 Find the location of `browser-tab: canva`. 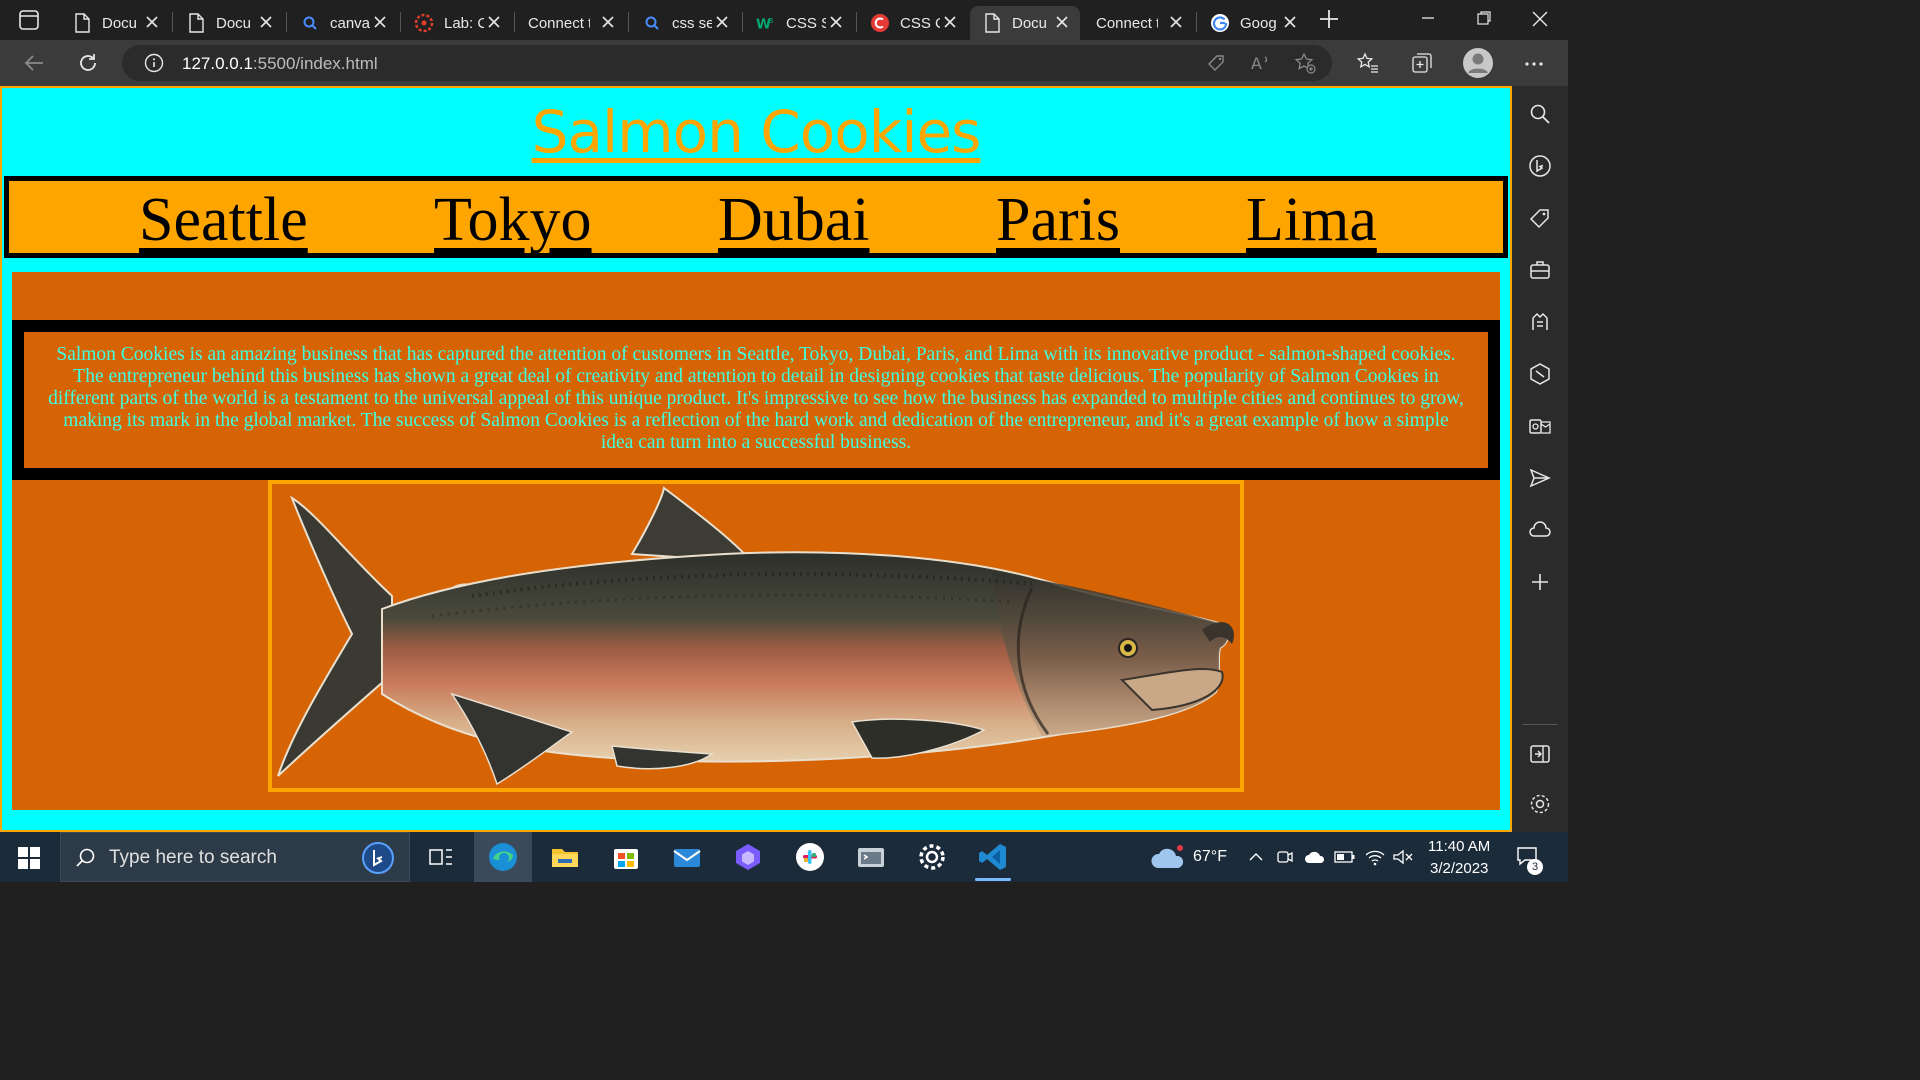

browser-tab: canva is located at coordinates (343, 23).